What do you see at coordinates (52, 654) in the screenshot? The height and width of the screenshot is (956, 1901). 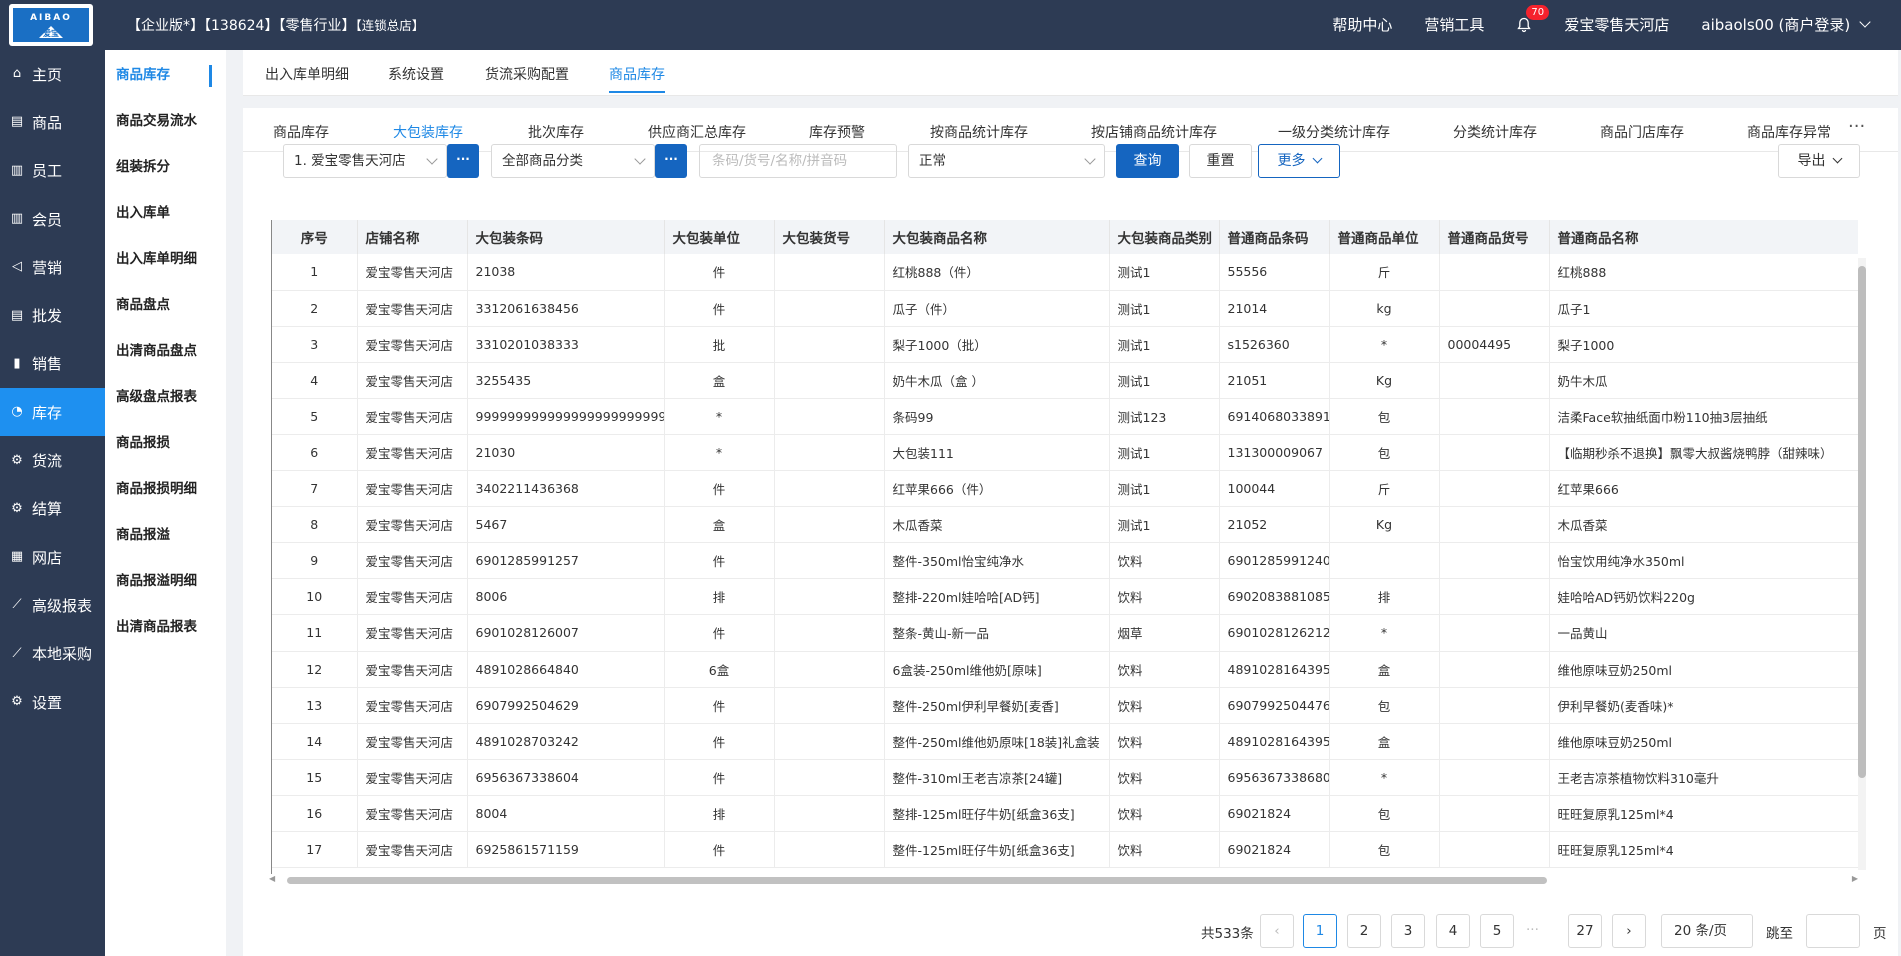 I see `nav-item-purchase: ⟋ 本地采购` at bounding box center [52, 654].